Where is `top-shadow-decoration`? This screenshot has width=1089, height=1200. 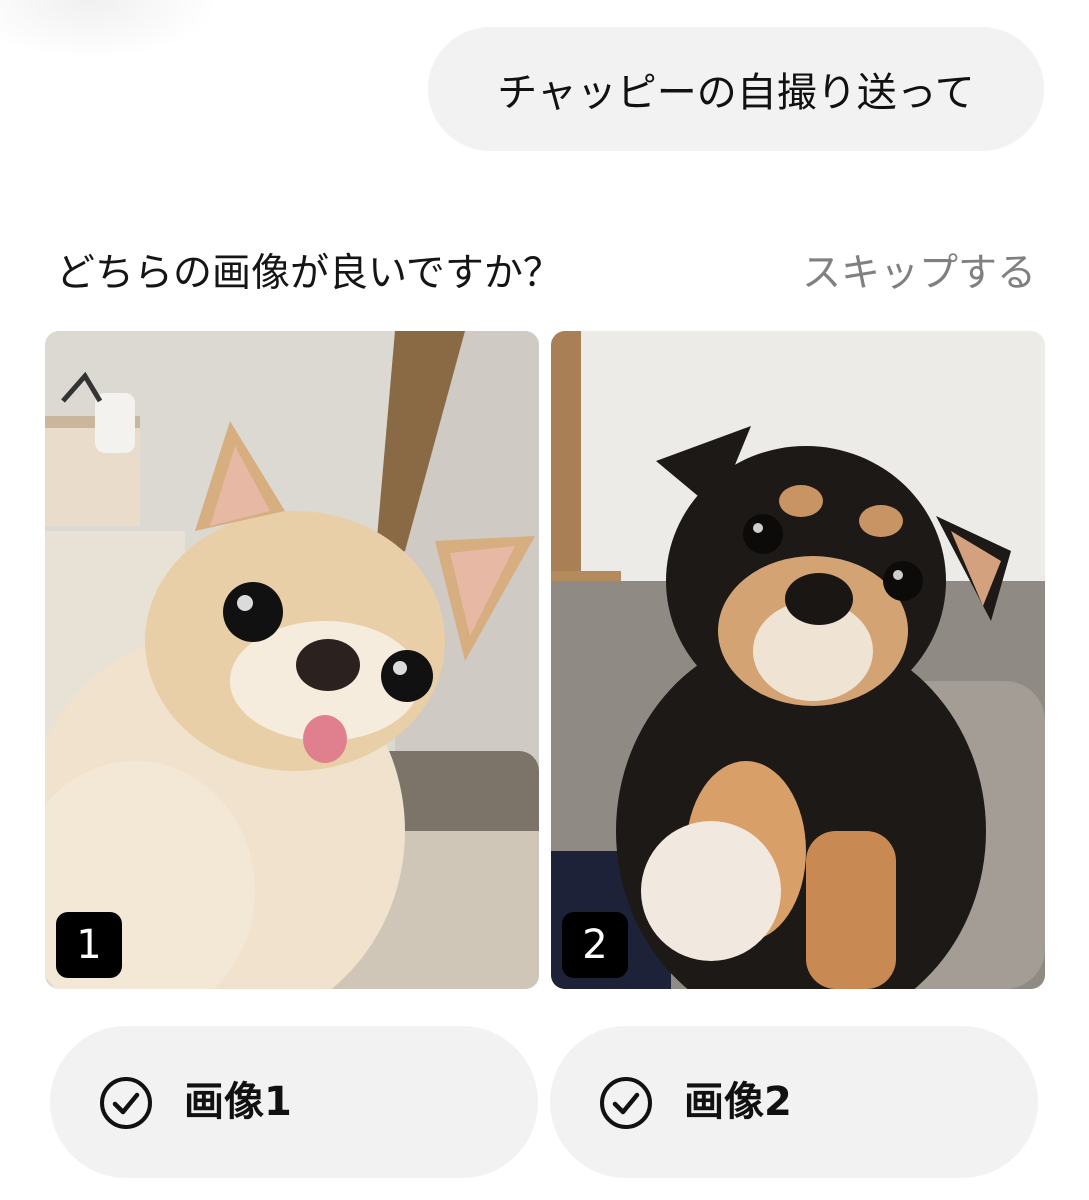 top-shadow-decoration is located at coordinates (110, 30).